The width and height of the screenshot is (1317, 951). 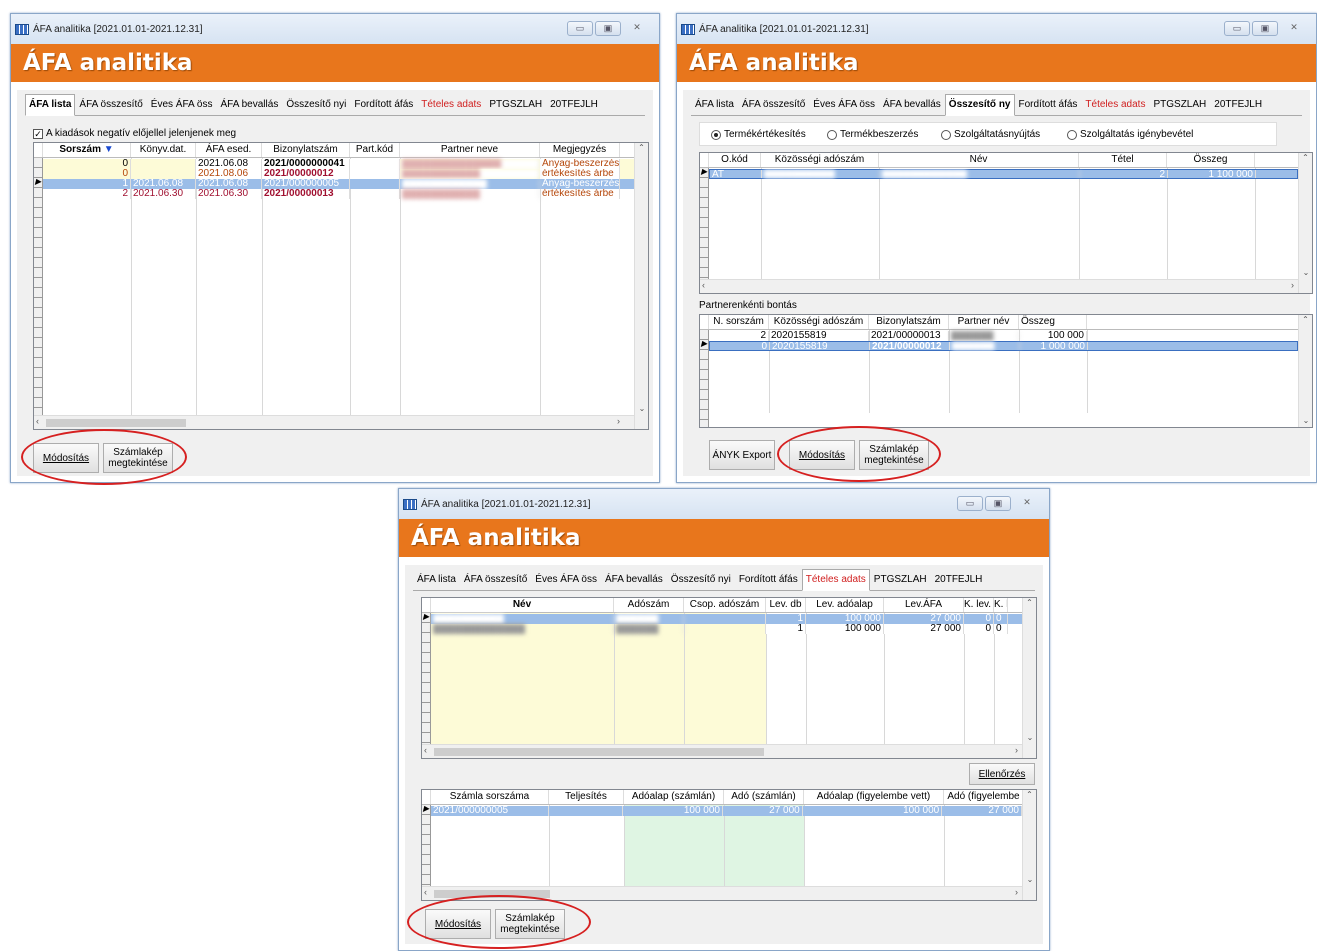 I want to click on col-csop-adoszam: Csop. adószám, so click(x=725, y=605).